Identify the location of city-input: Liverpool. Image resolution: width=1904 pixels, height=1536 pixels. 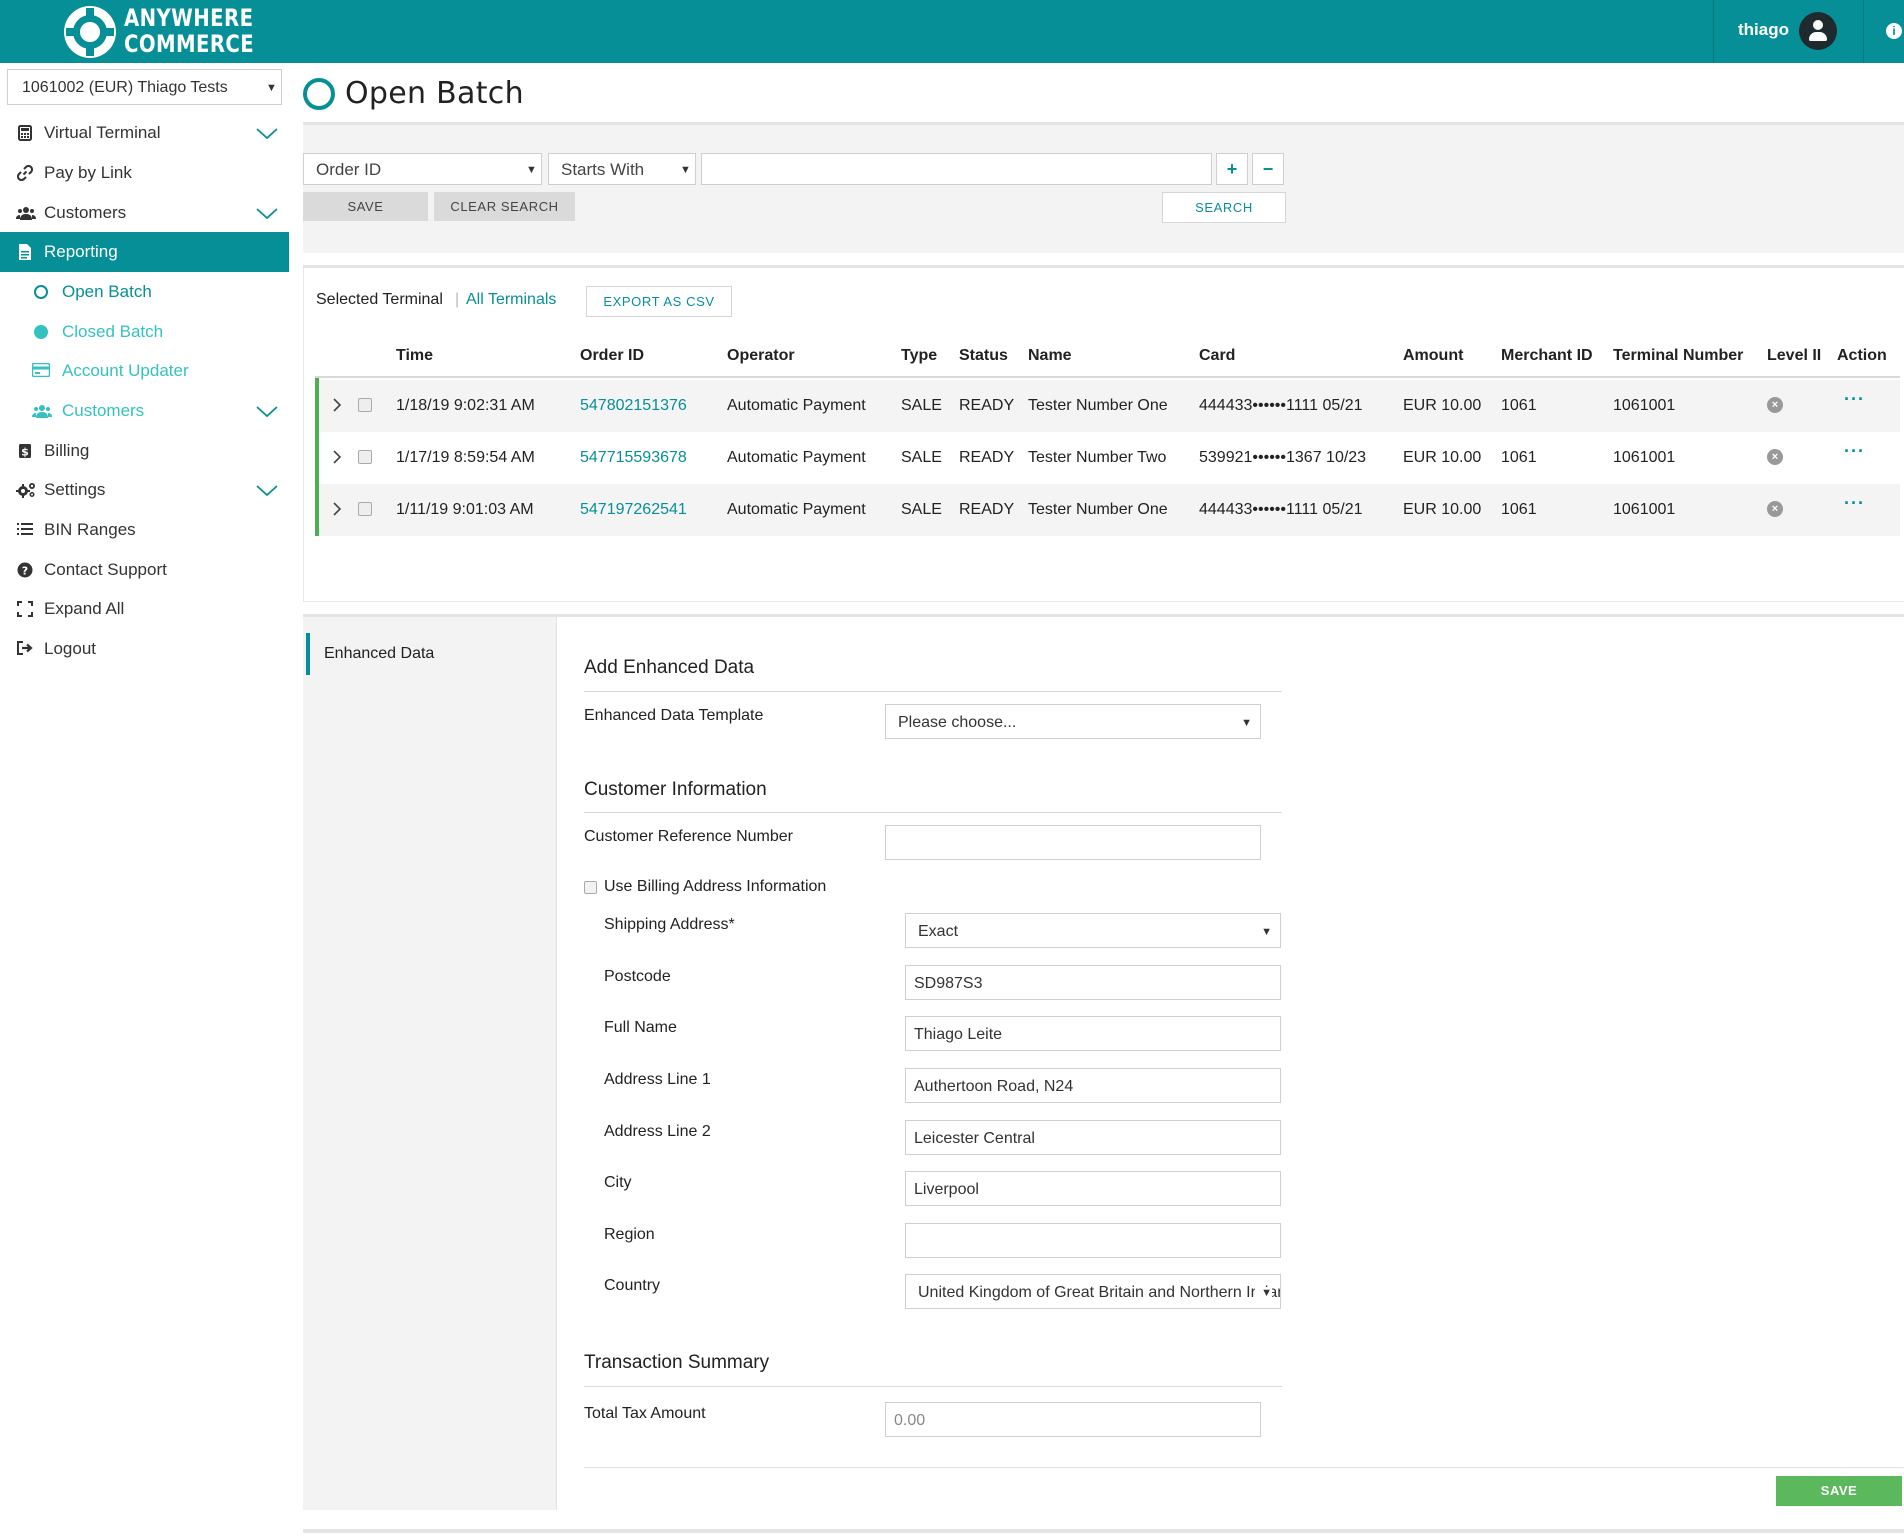
(1093, 1188).